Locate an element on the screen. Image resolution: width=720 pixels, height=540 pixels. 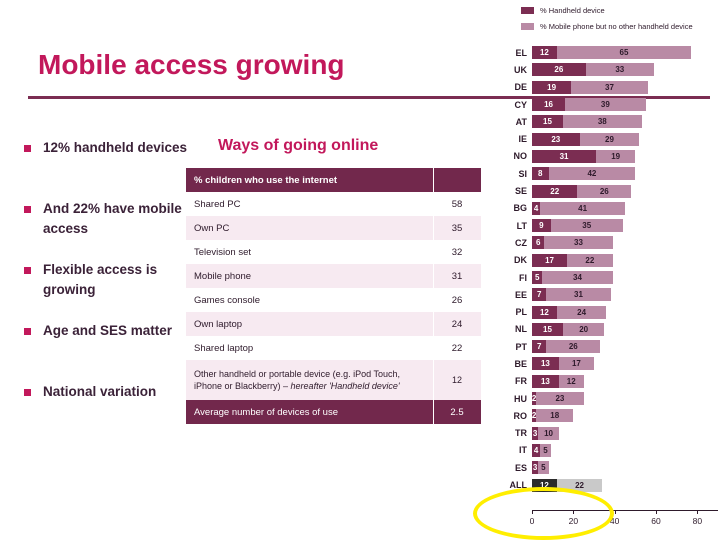
bar-segment-handheld: 23 is located at coordinates (556, 139).